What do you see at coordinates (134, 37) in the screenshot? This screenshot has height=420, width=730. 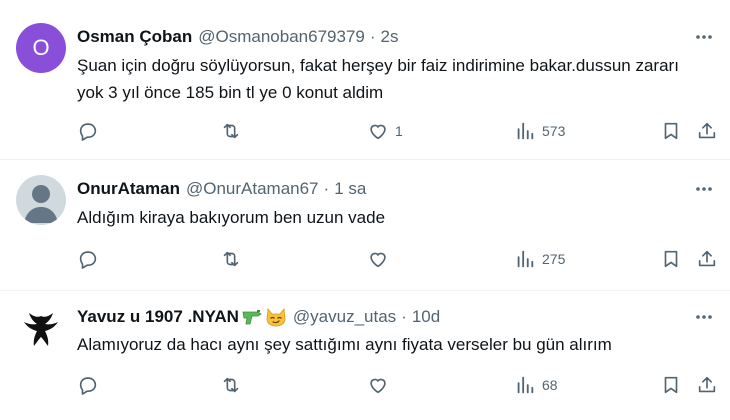 I see `user-name: Osman Çoban` at bounding box center [134, 37].